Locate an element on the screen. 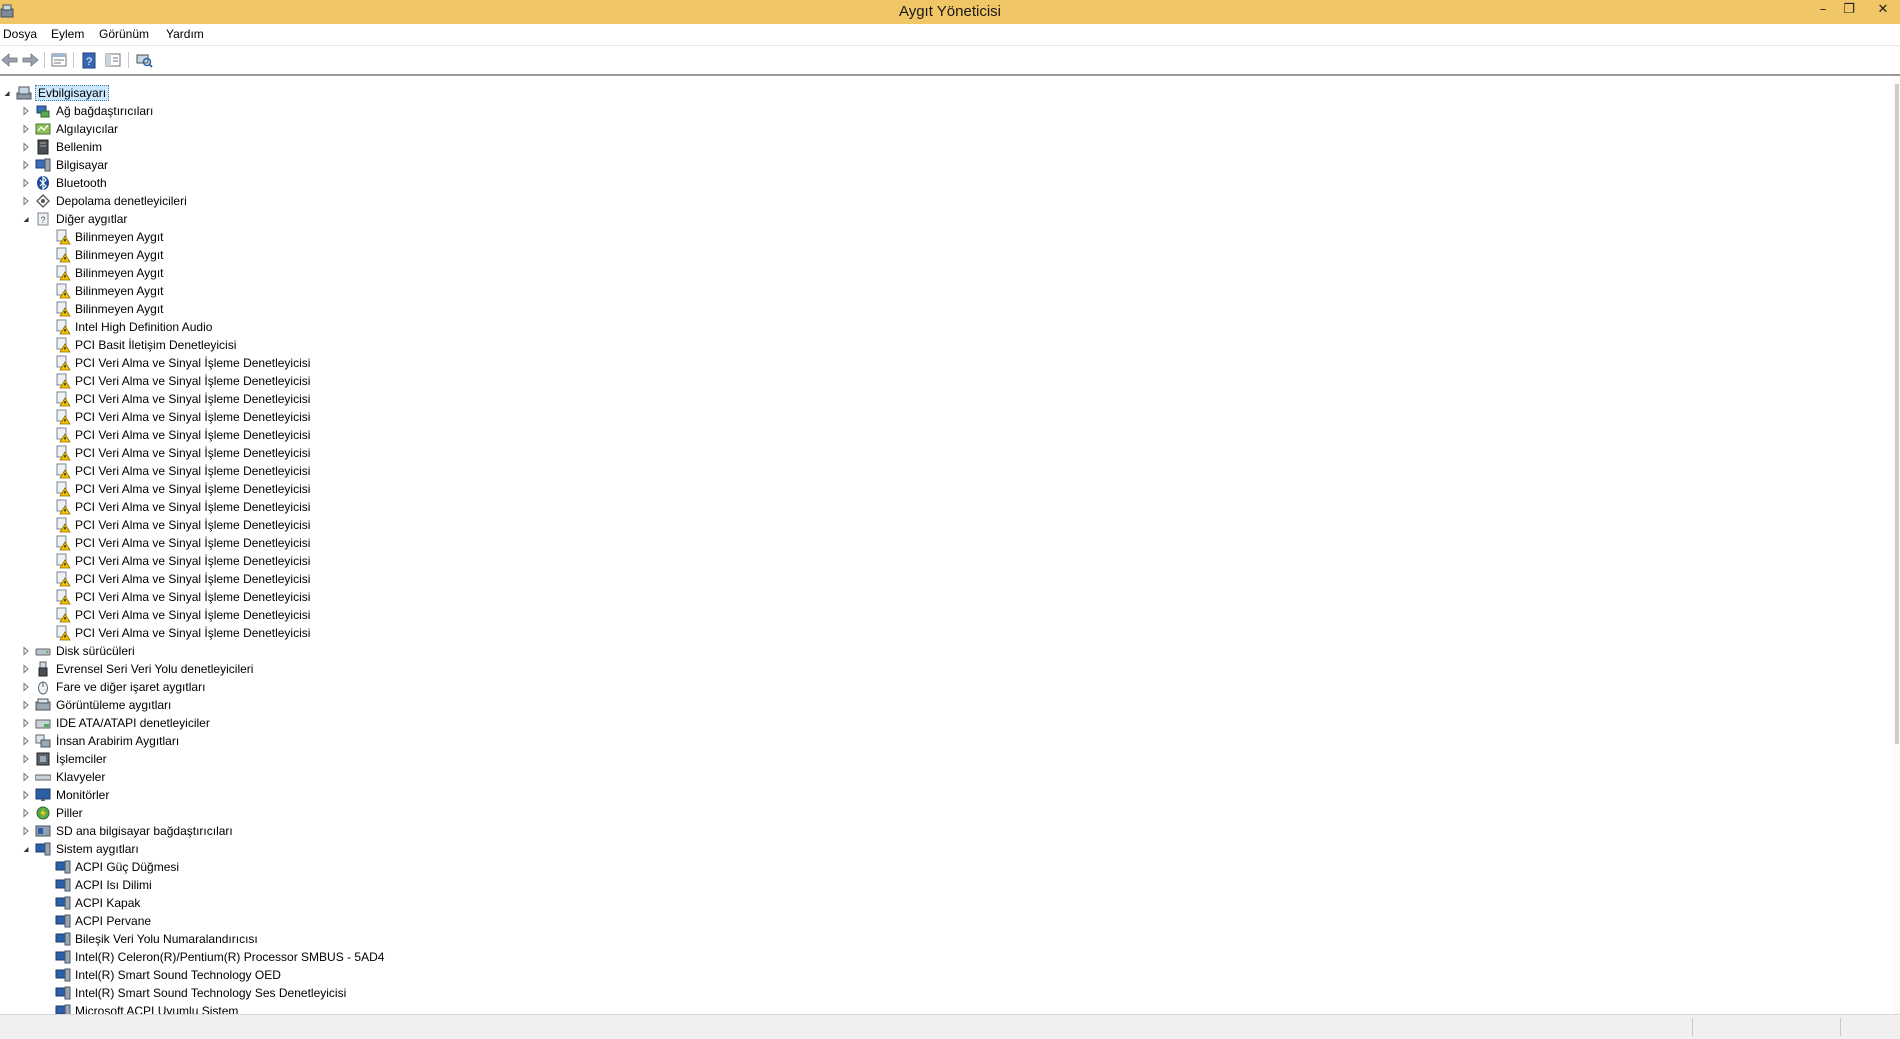  menu-dosya: Dosya is located at coordinates (20, 34).